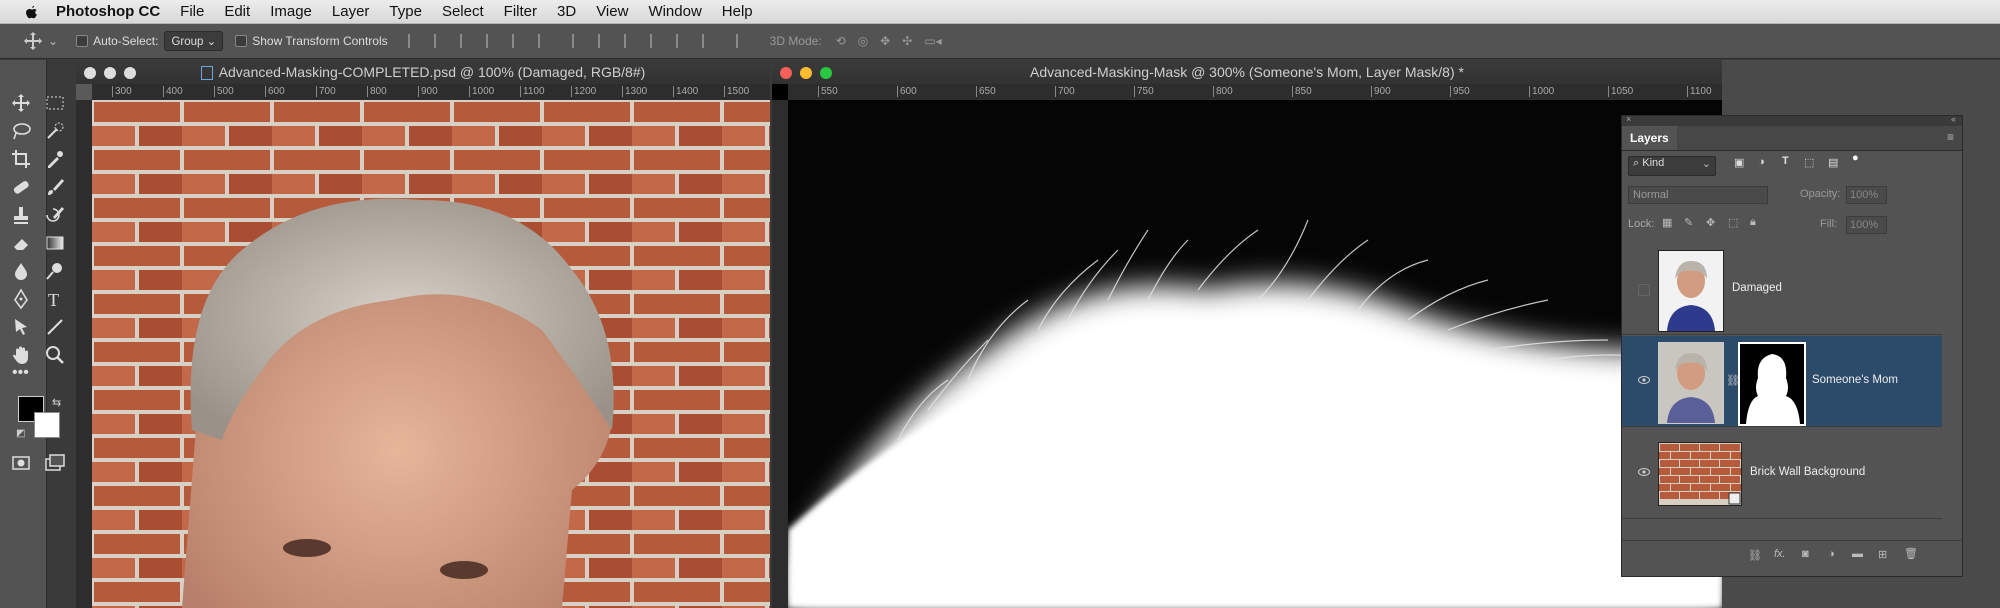  What do you see at coordinates (1739, 162) in the screenshot?
I see `filter-pixel-icon: ▣` at bounding box center [1739, 162].